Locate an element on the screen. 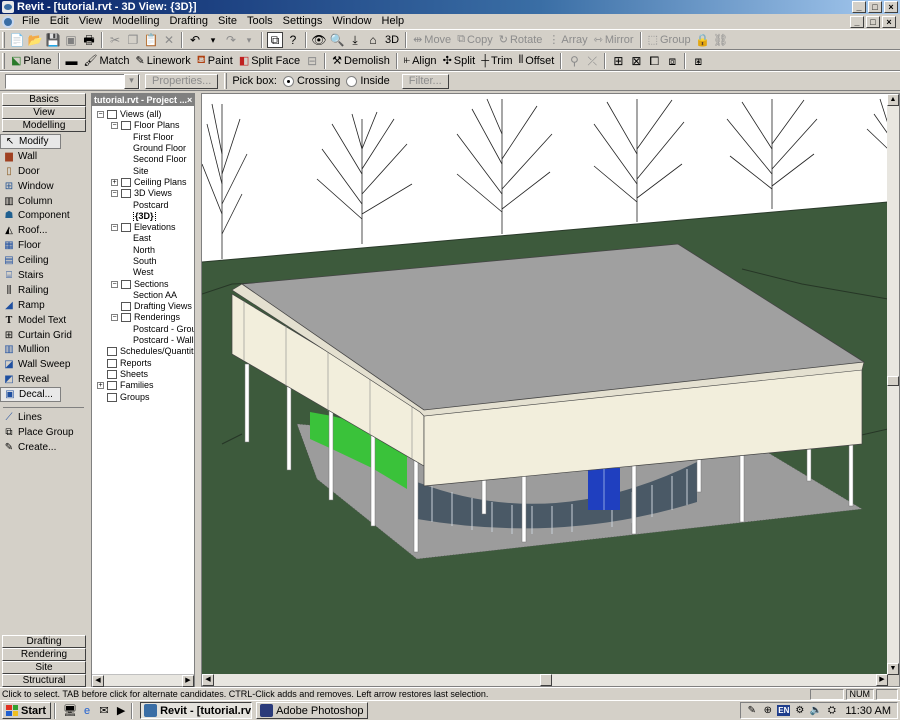 This screenshot has width=900, height=720. browser-tree-item: − Renderings is located at coordinates (143, 317).